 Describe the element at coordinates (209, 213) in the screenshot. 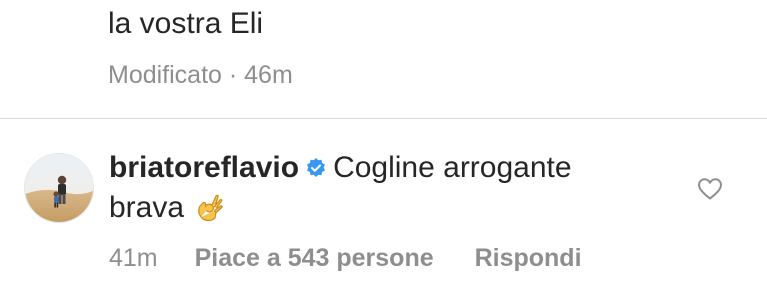

I see `ok-hand-icon` at that location.